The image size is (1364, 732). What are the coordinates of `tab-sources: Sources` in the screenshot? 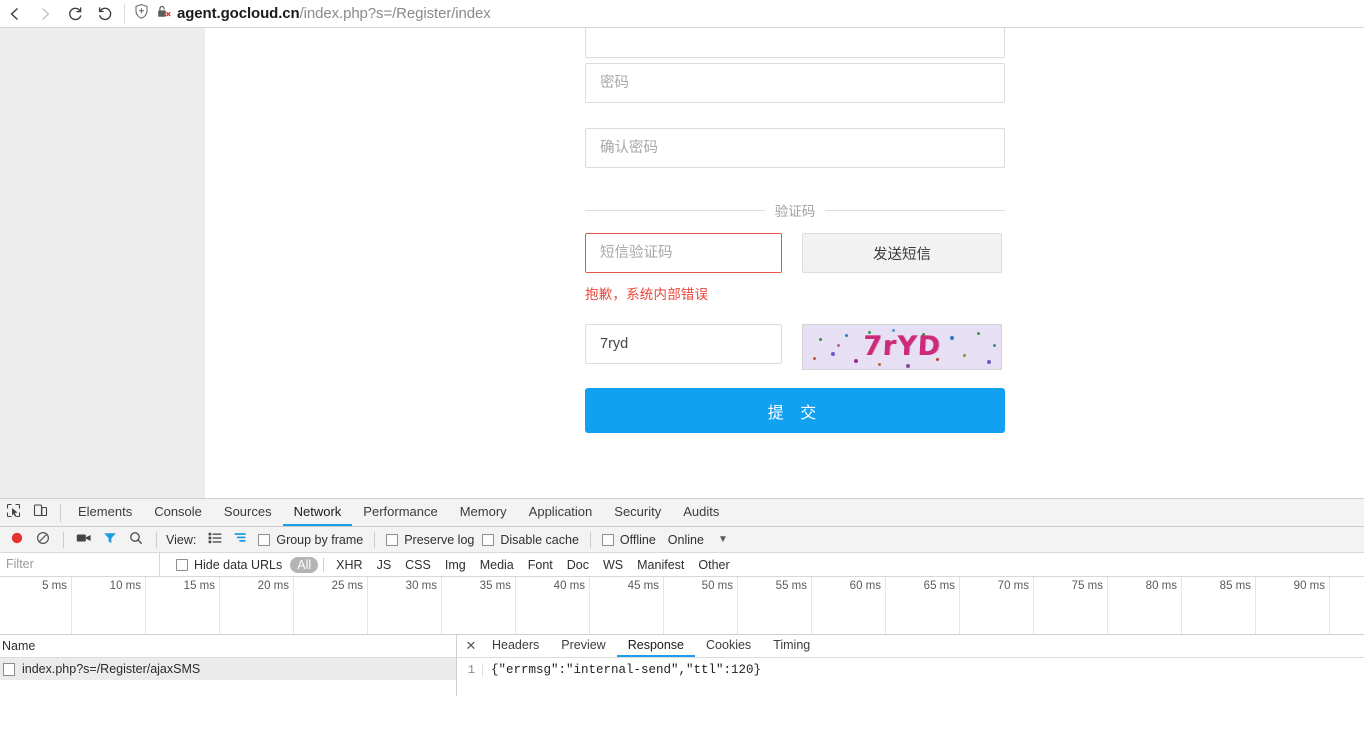 It's located at (248, 512).